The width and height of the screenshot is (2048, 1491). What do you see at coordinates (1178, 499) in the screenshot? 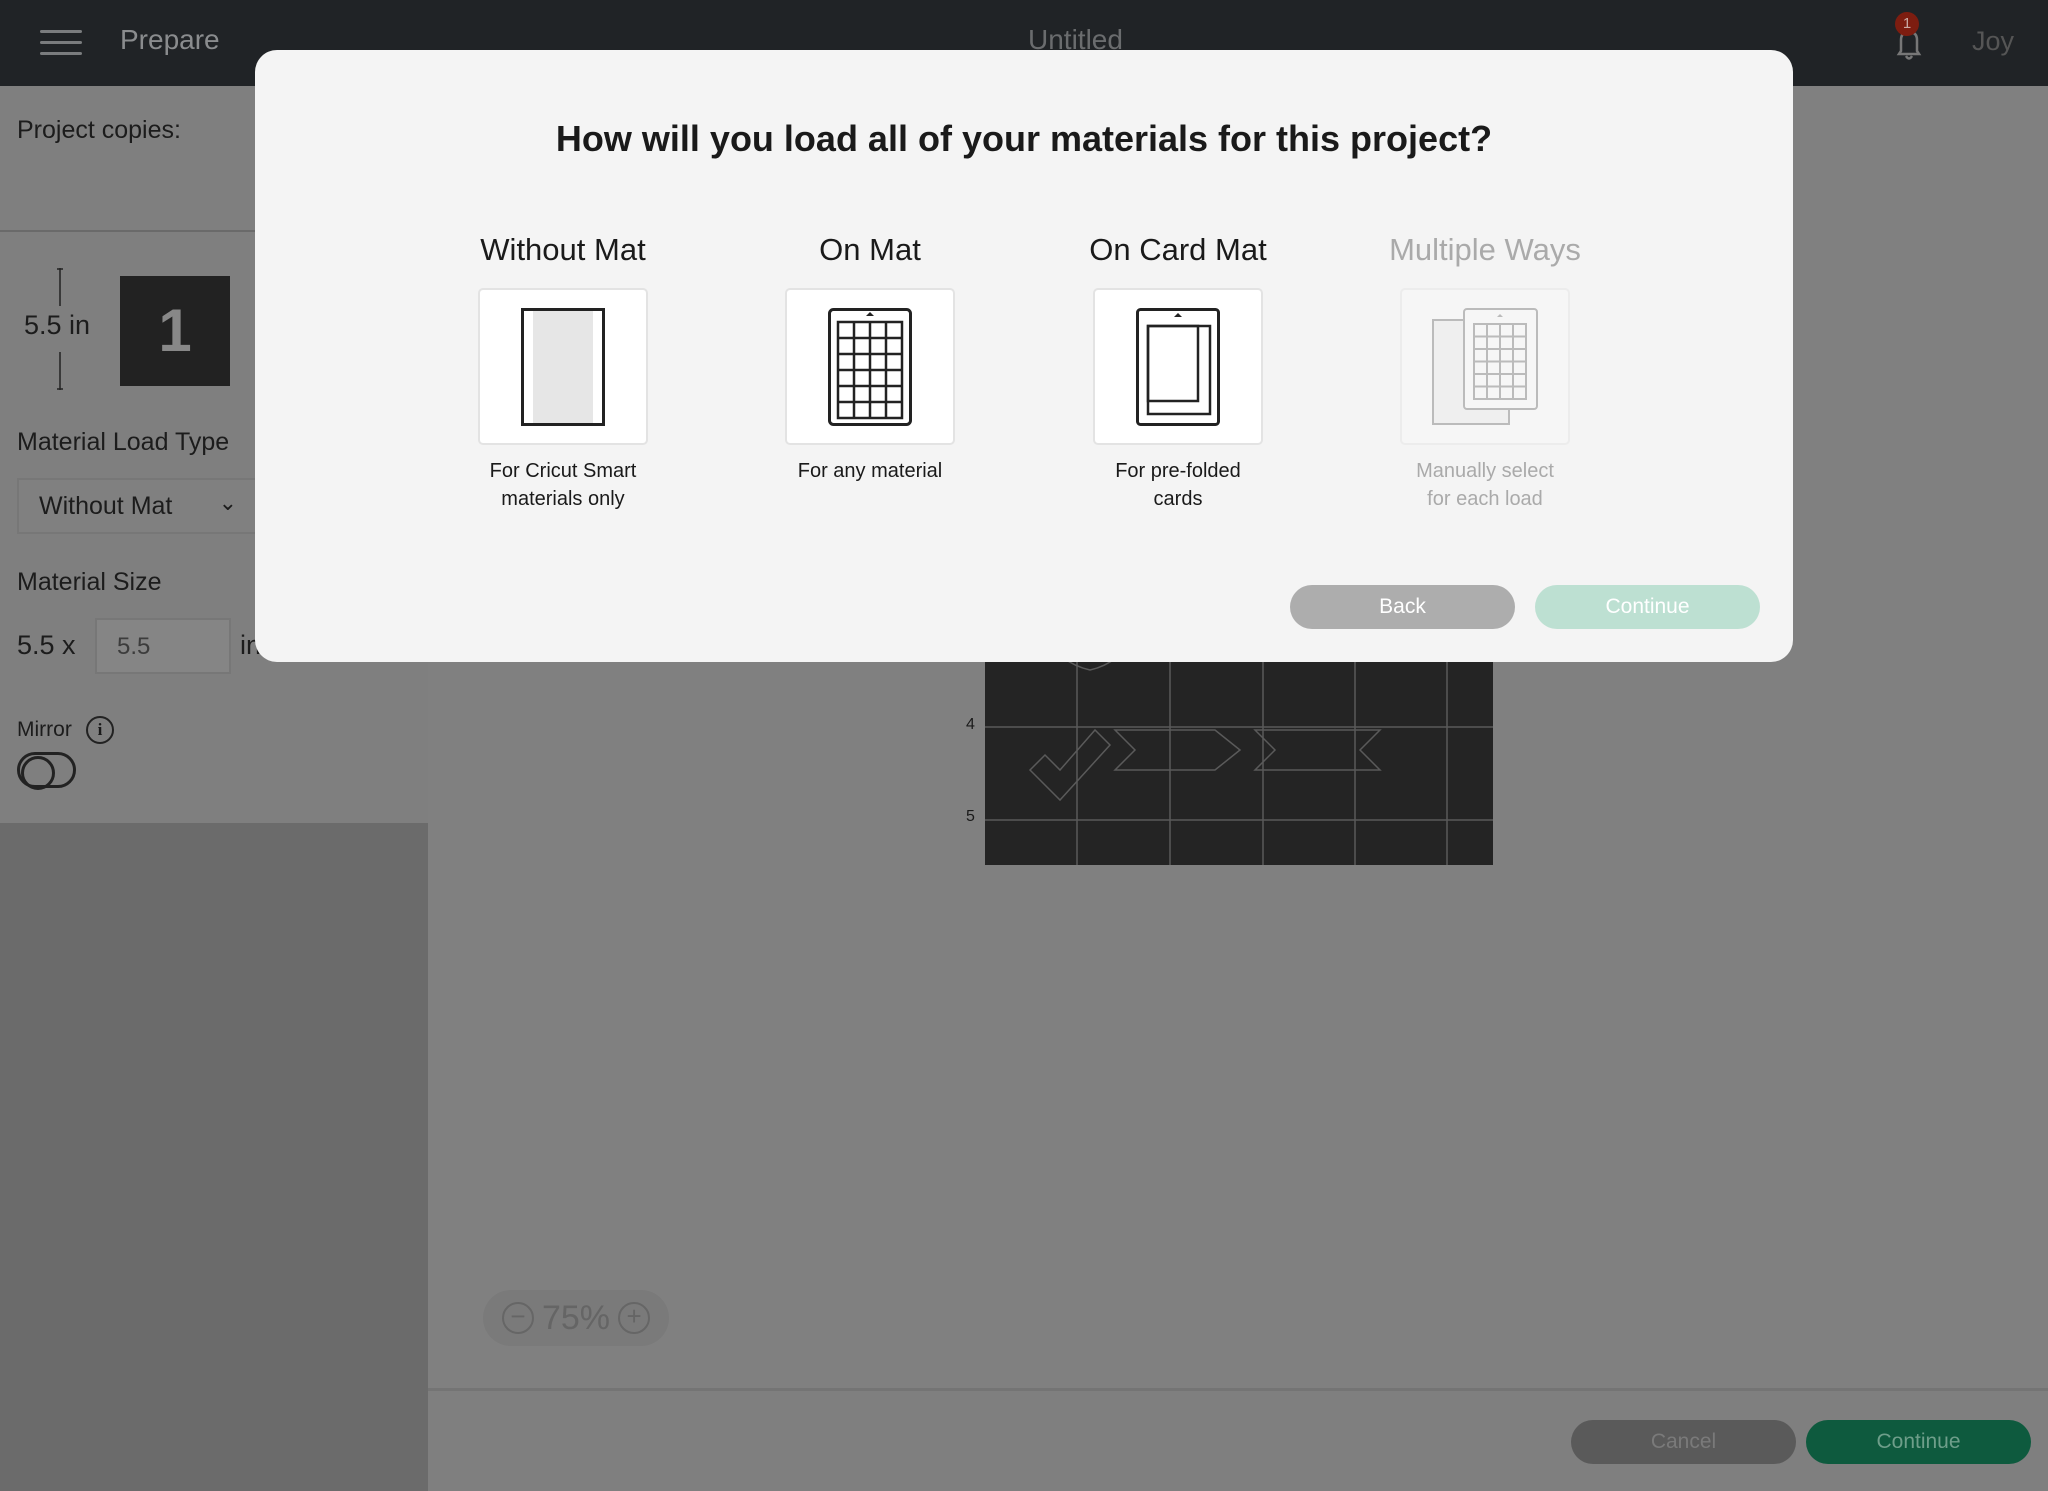
I see `option-caption: cards` at bounding box center [1178, 499].